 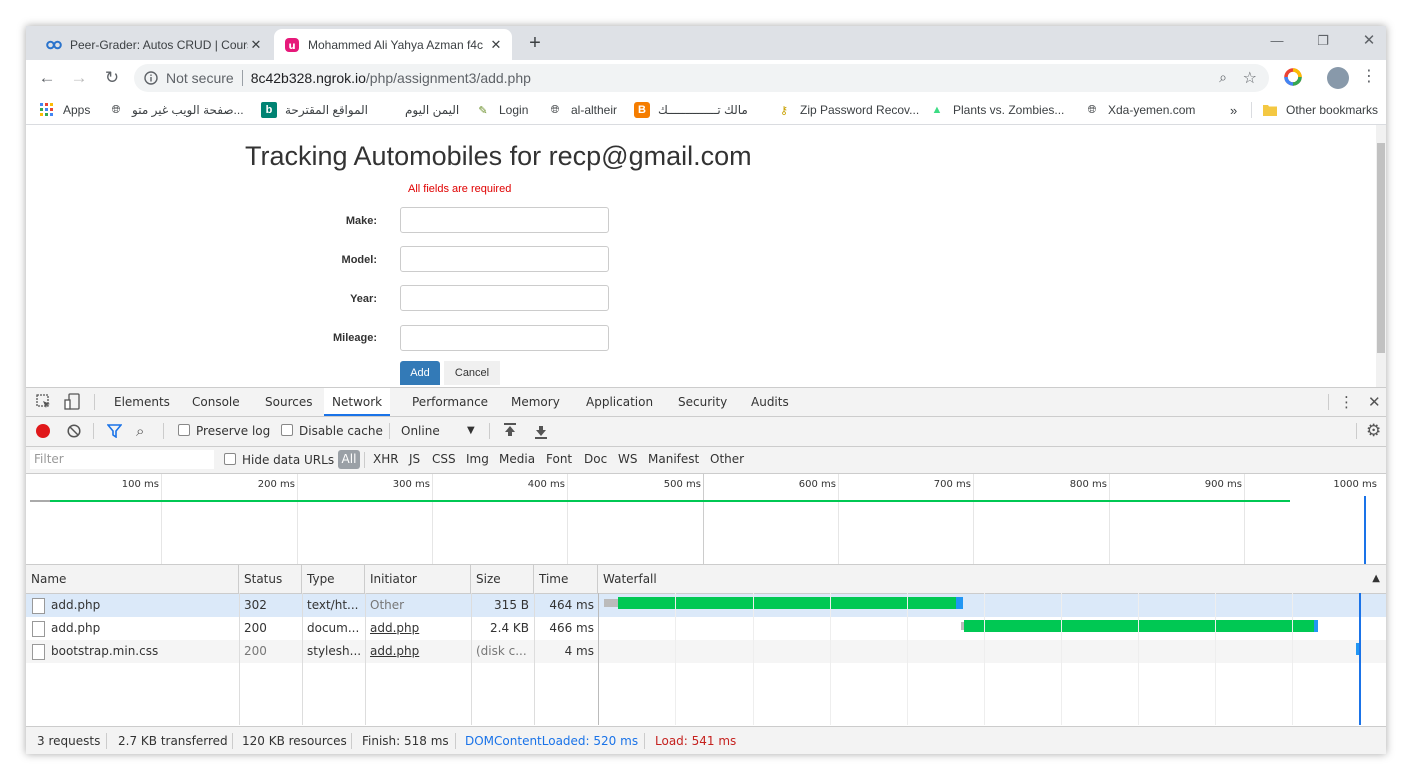 I want to click on filter-xhr: XHR, so click(x=386, y=459).